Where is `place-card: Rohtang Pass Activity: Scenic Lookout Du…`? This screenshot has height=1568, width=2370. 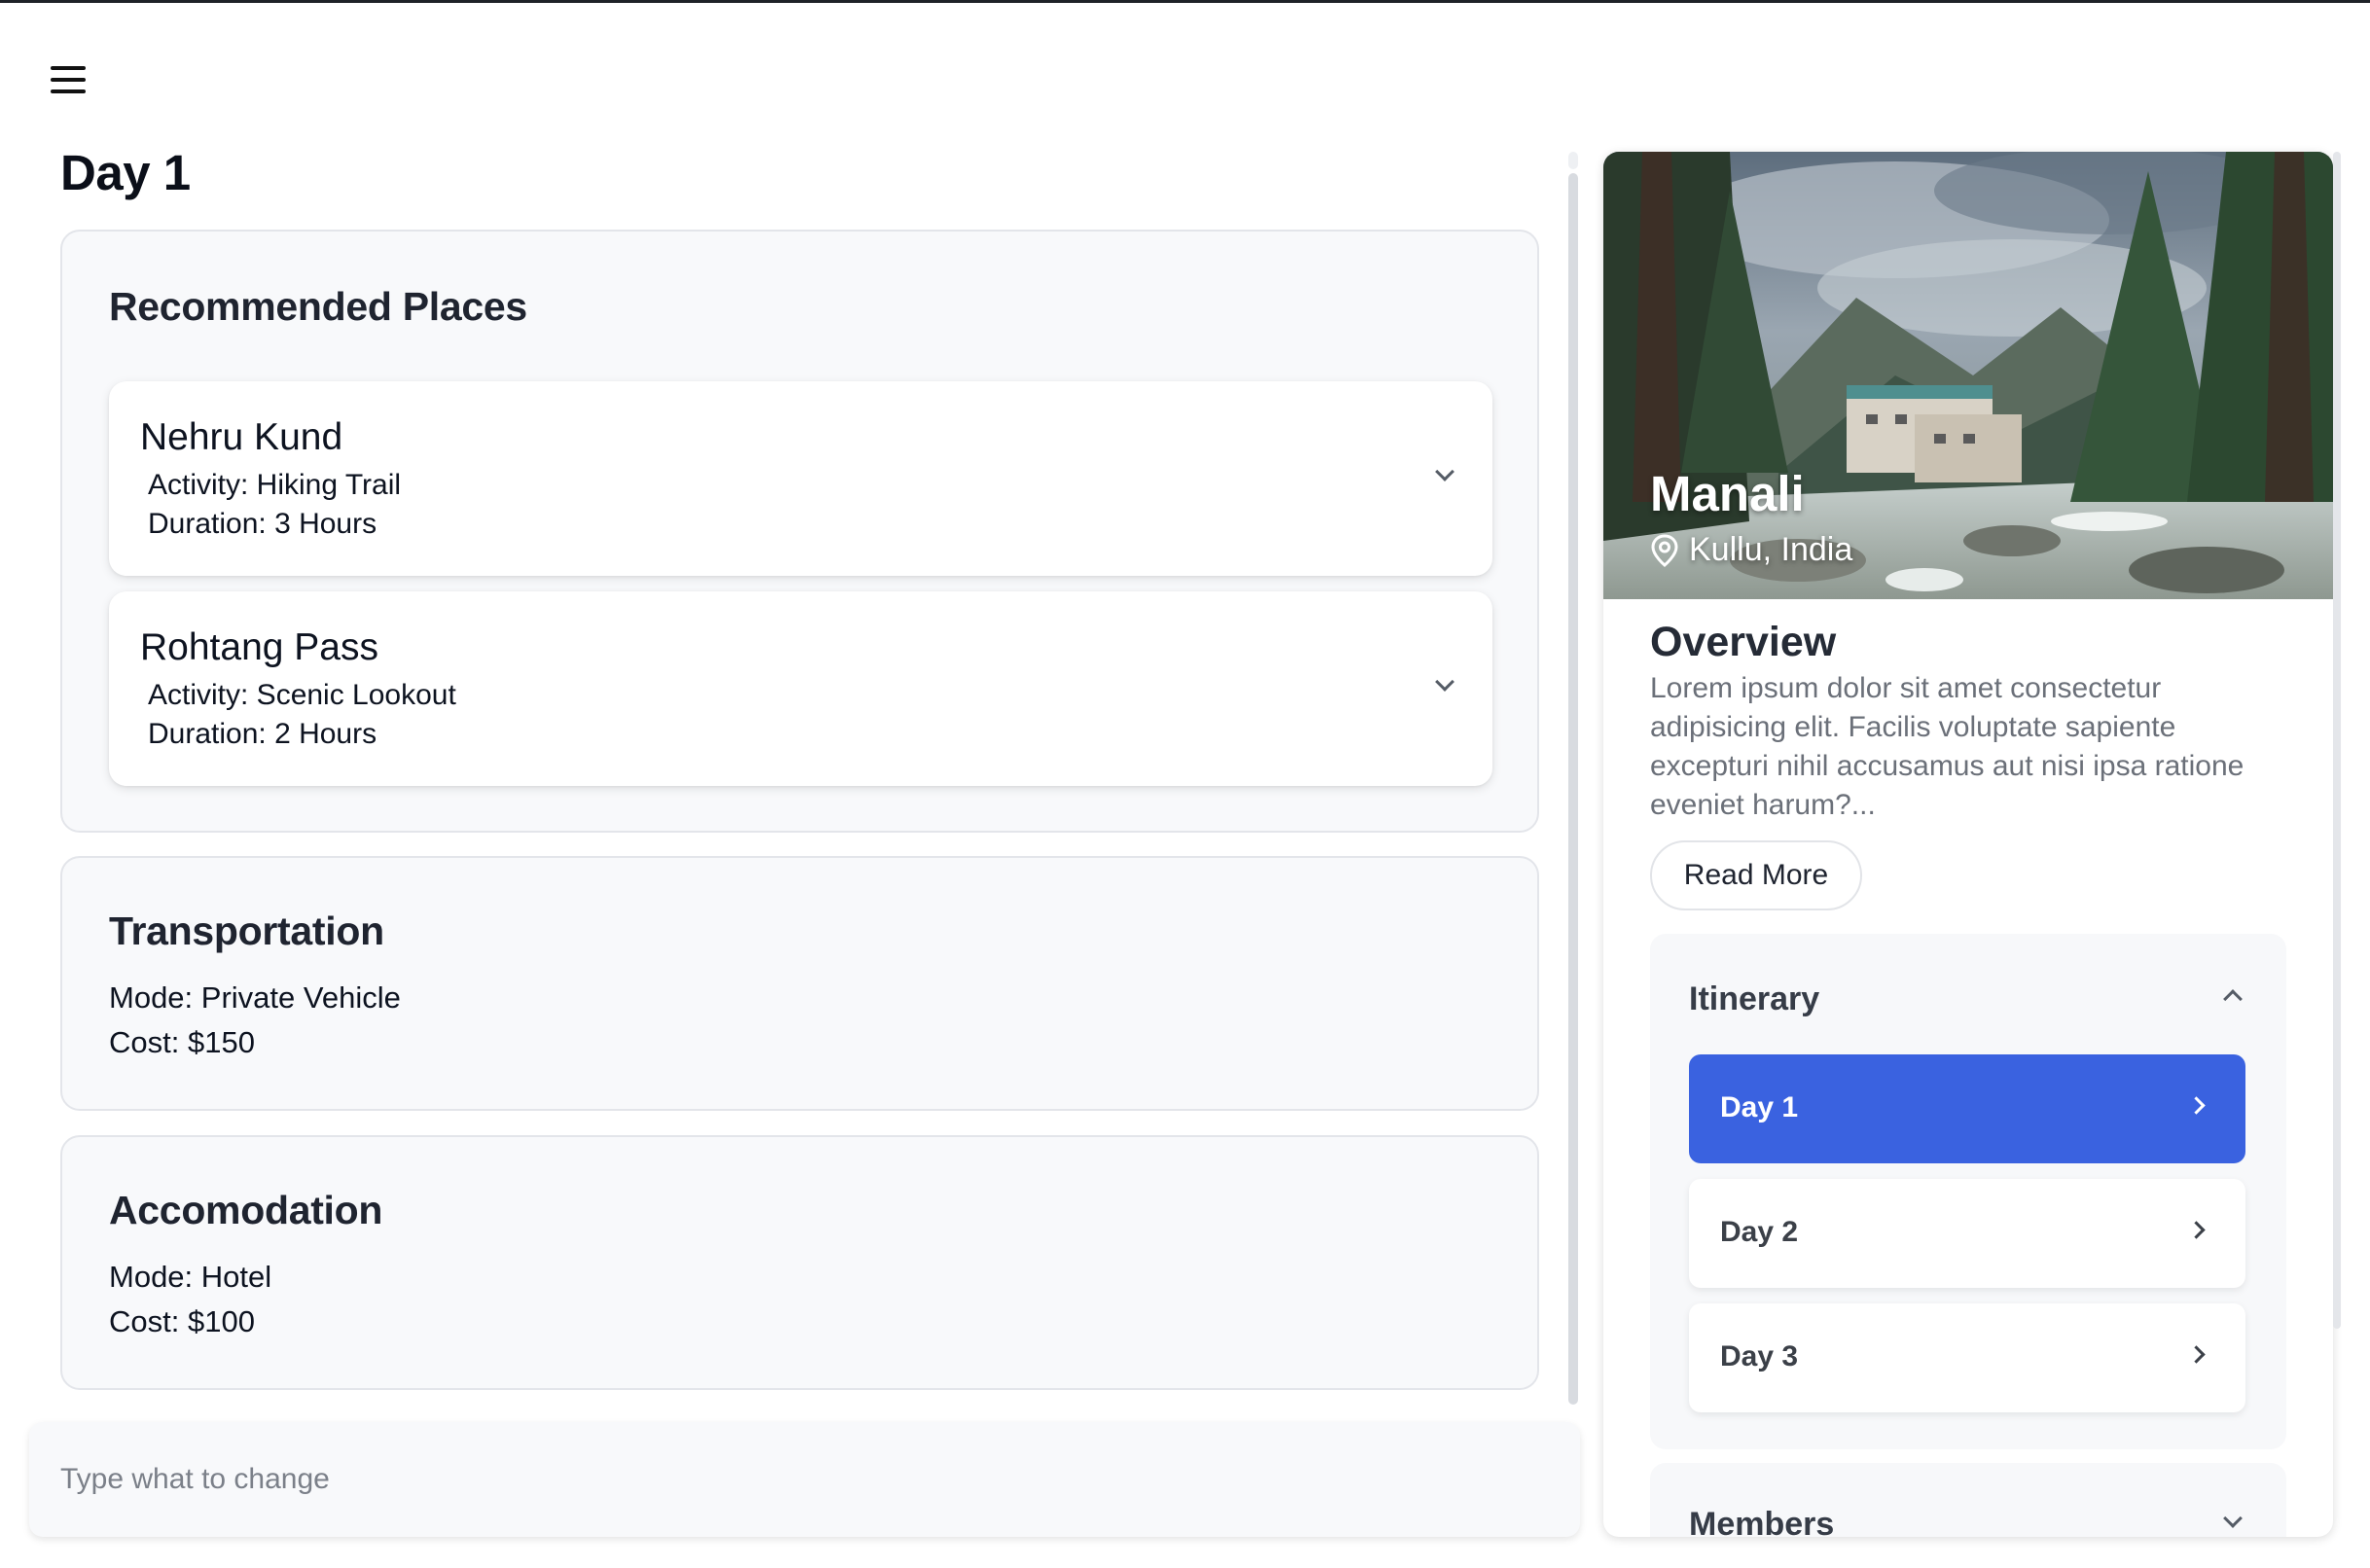 place-card: Rohtang Pass Activity: Scenic Lookout Du… is located at coordinates (800, 688).